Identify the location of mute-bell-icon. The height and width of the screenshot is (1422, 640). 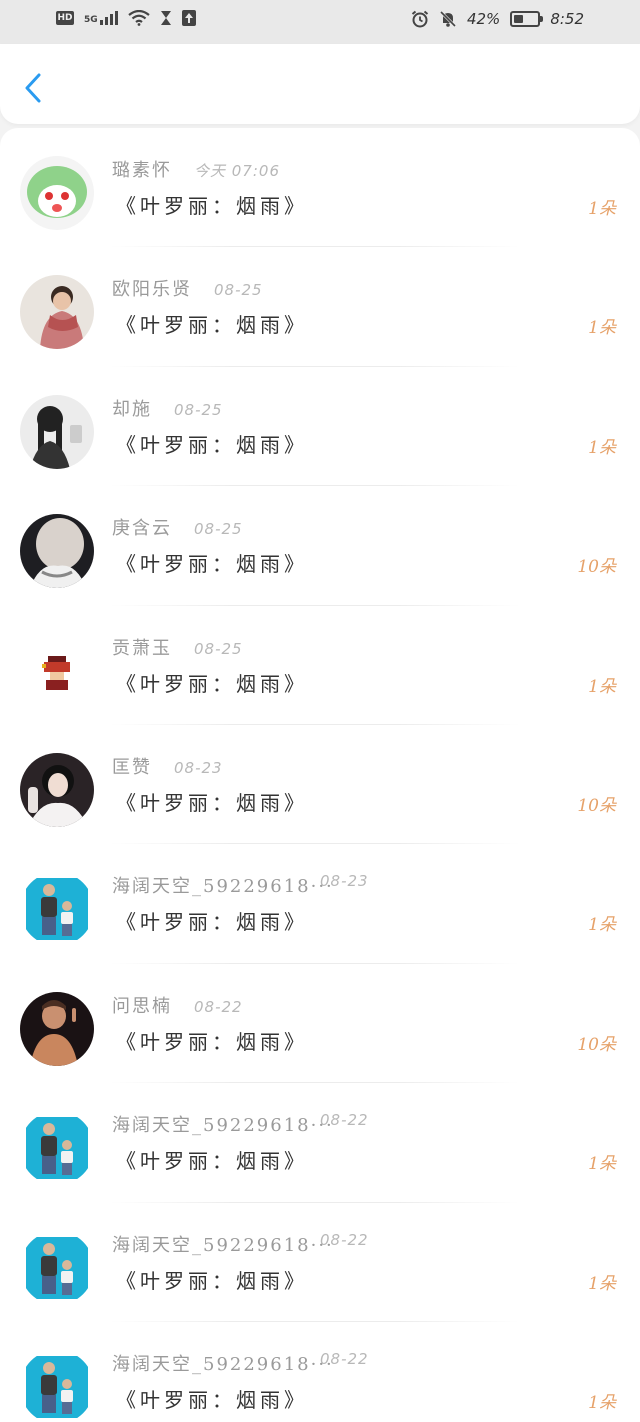
(448, 19).